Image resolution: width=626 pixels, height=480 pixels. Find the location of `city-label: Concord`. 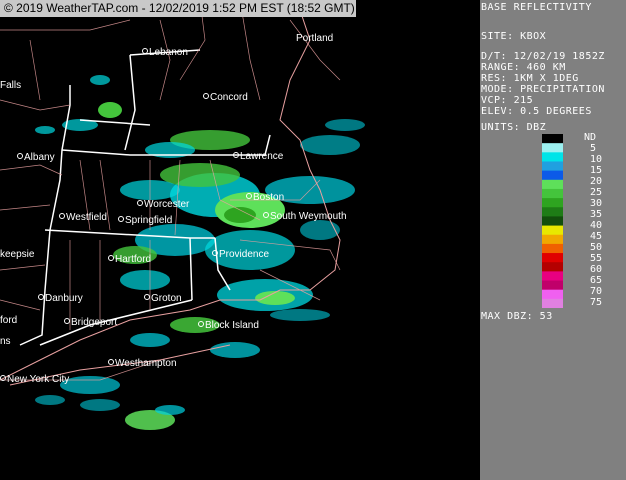

city-label: Concord is located at coordinates (225, 97).